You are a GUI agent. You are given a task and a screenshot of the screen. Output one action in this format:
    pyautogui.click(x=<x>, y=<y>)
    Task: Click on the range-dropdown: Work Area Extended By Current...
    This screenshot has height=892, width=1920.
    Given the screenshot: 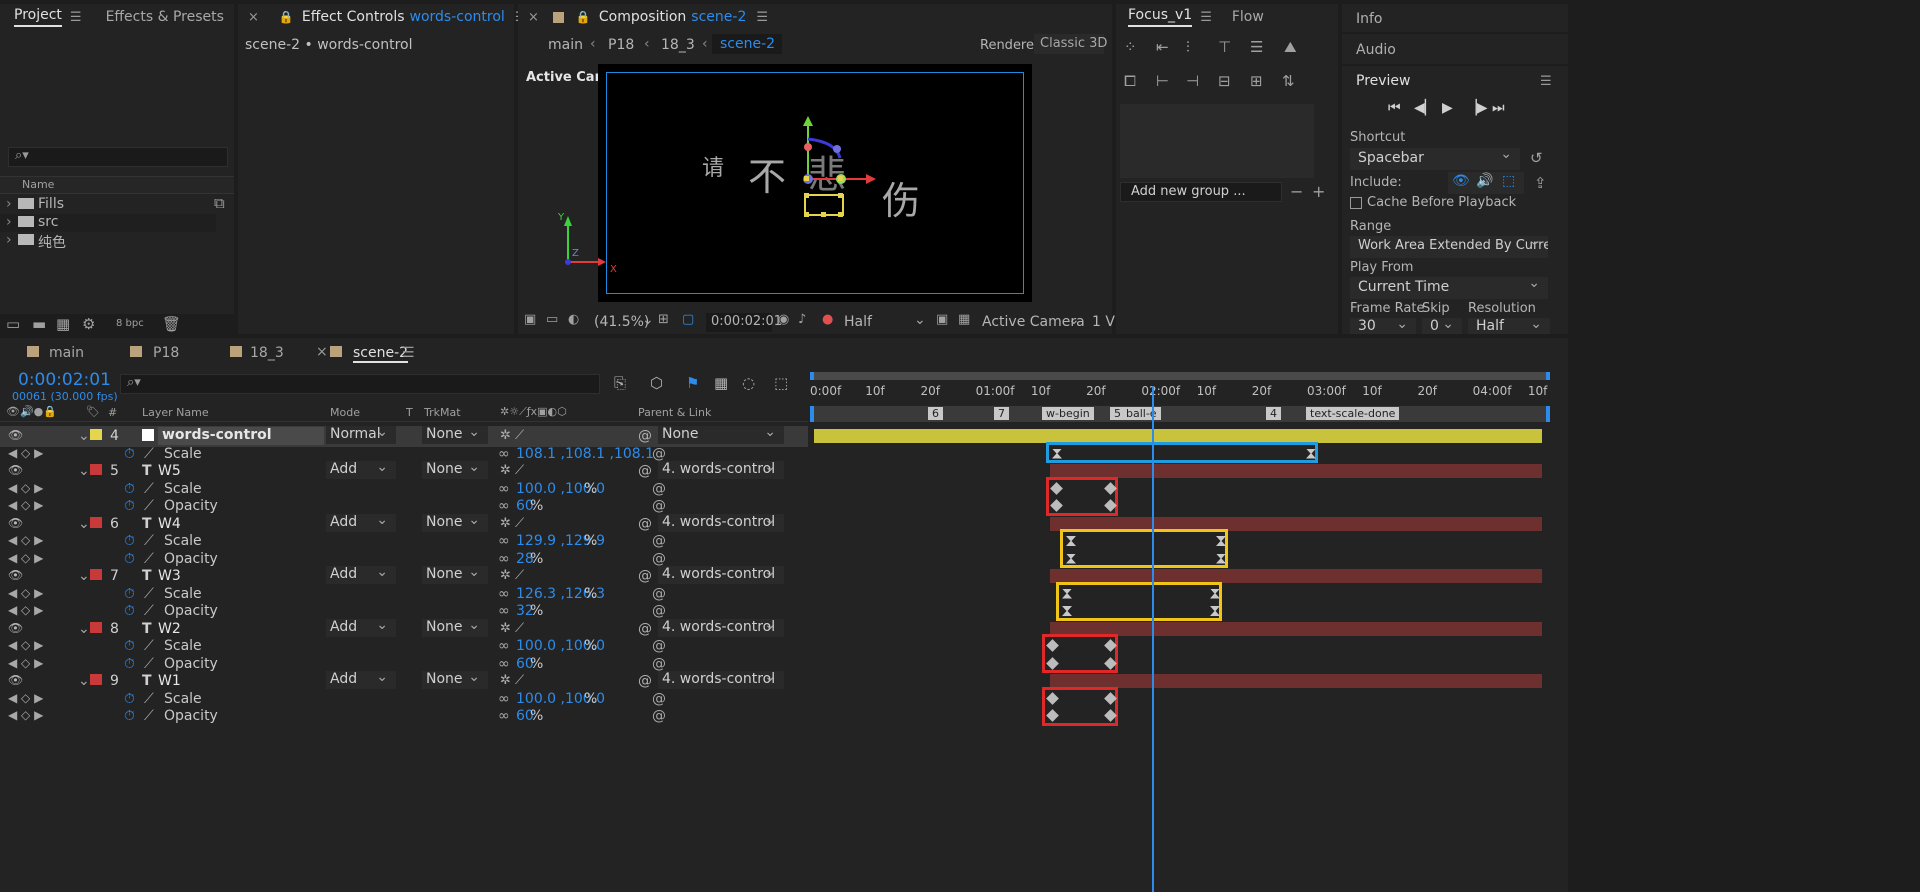 What is the action you would take?
    pyautogui.click(x=1449, y=247)
    